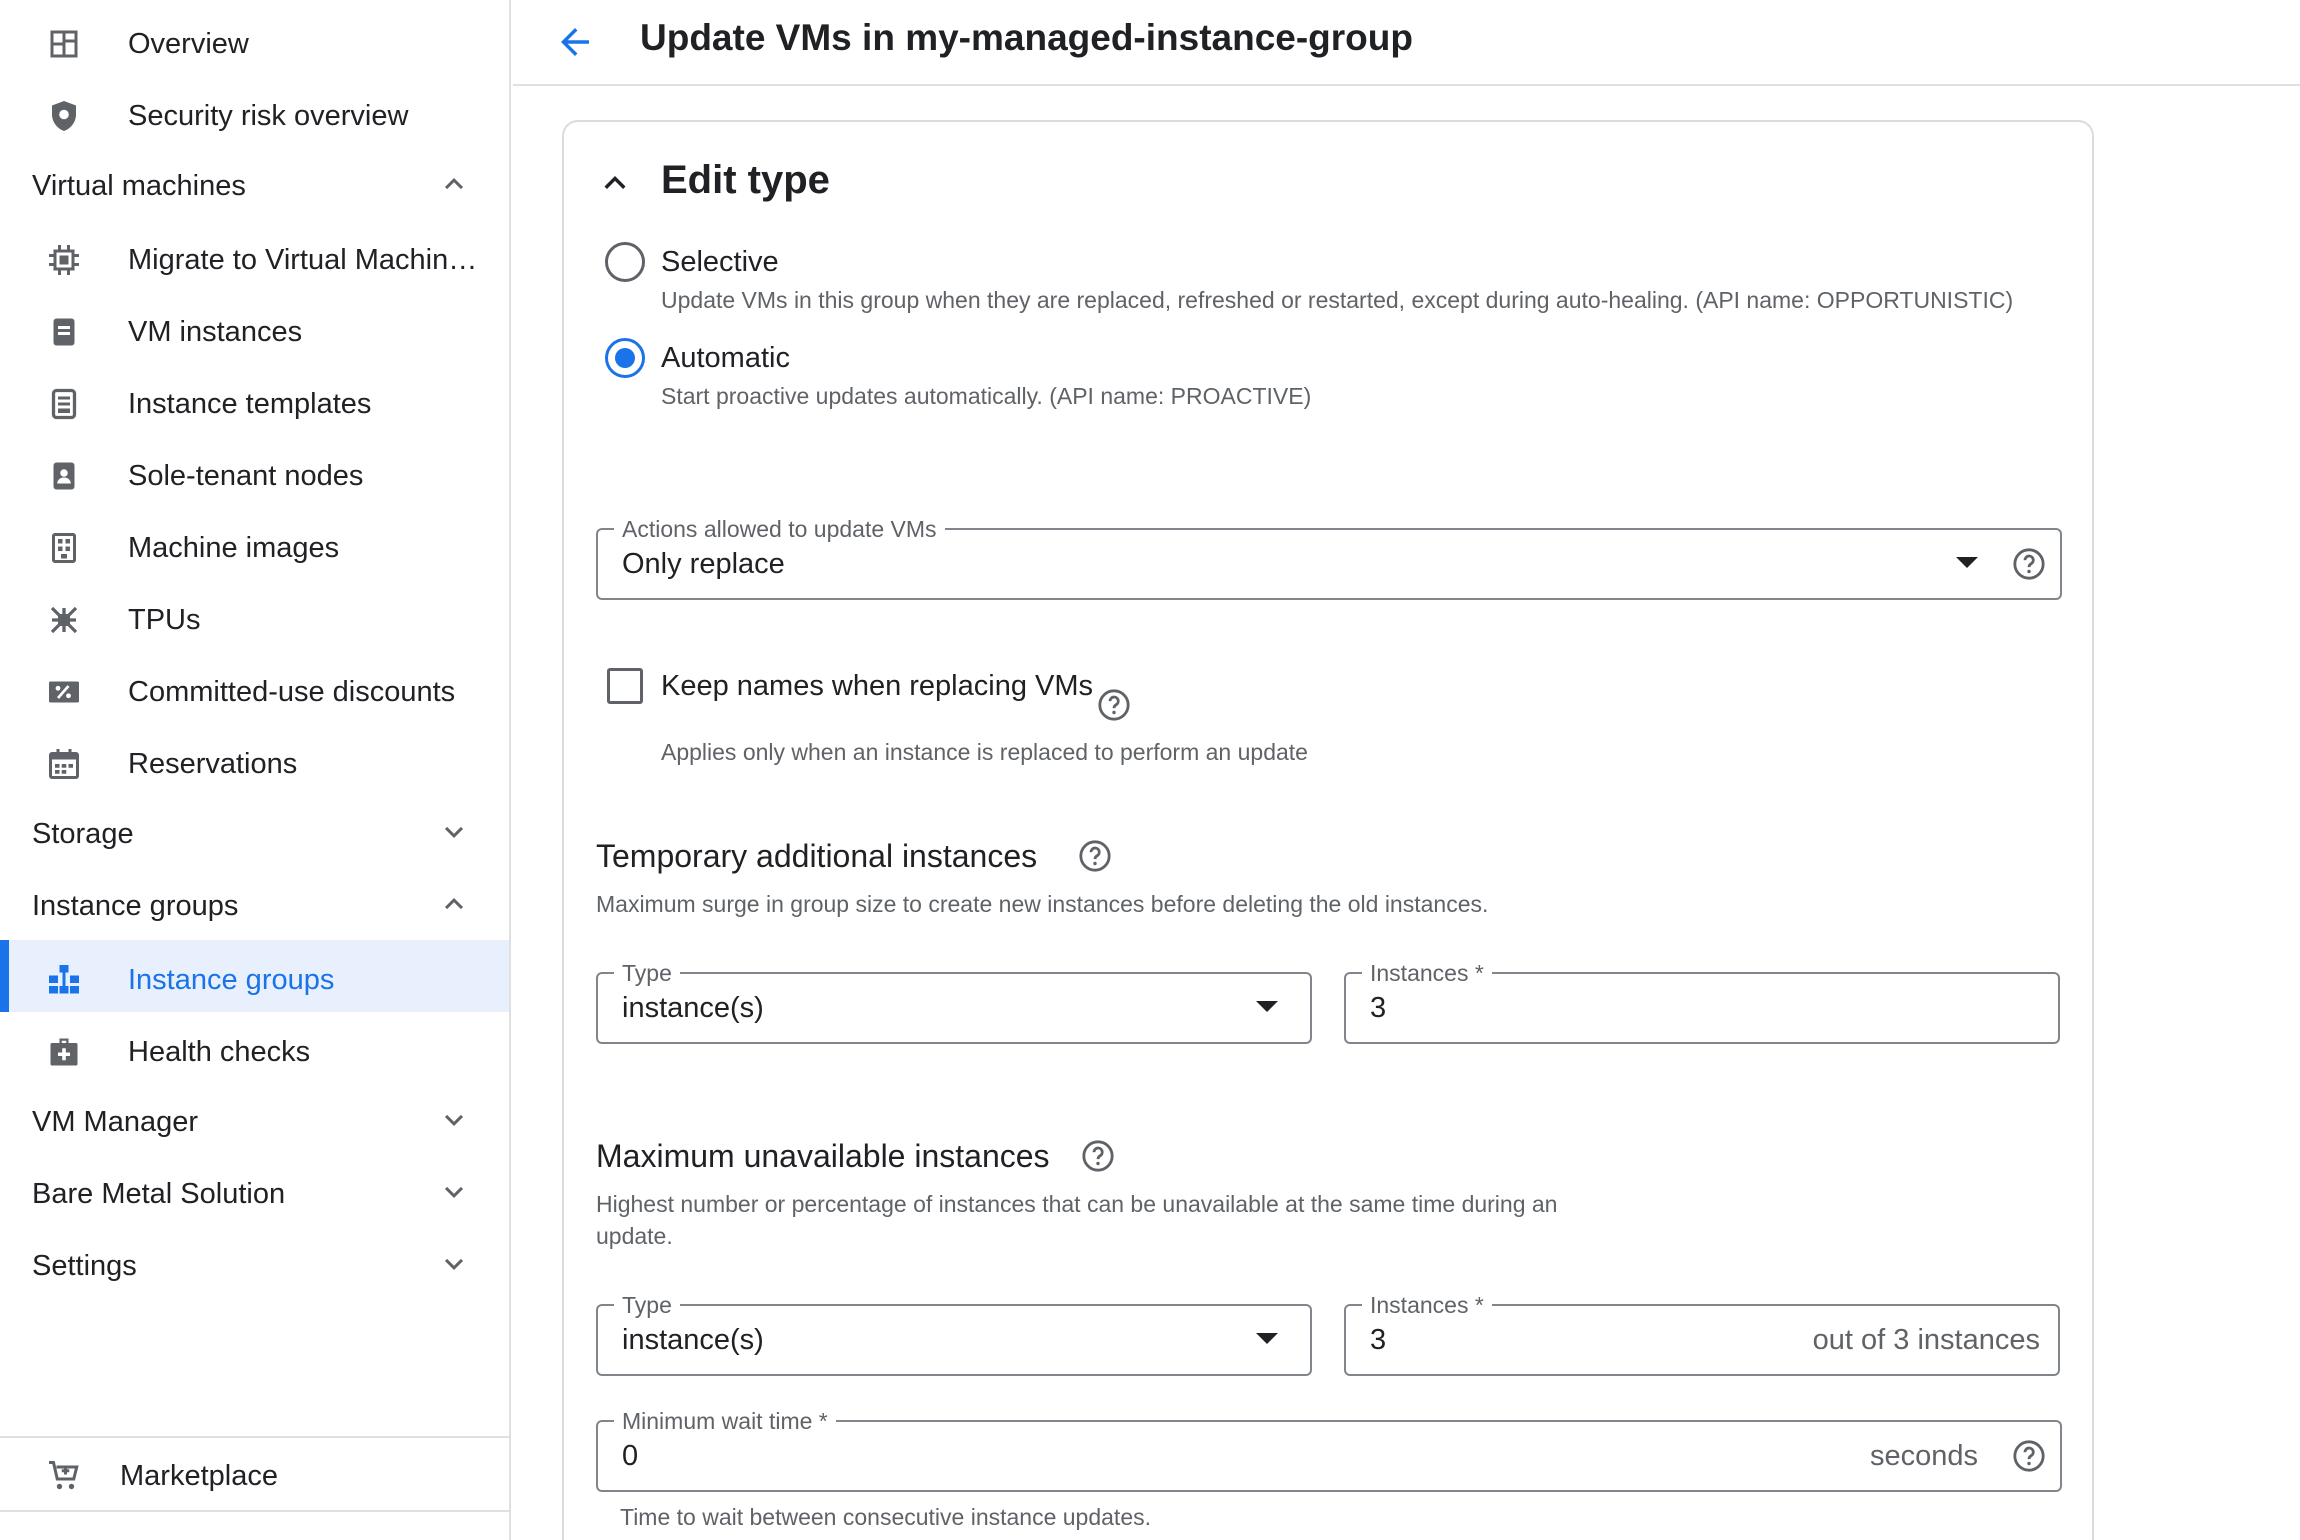 The image size is (2300, 1540). What do you see at coordinates (135, 906) in the screenshot?
I see `section-label: Instance groups` at bounding box center [135, 906].